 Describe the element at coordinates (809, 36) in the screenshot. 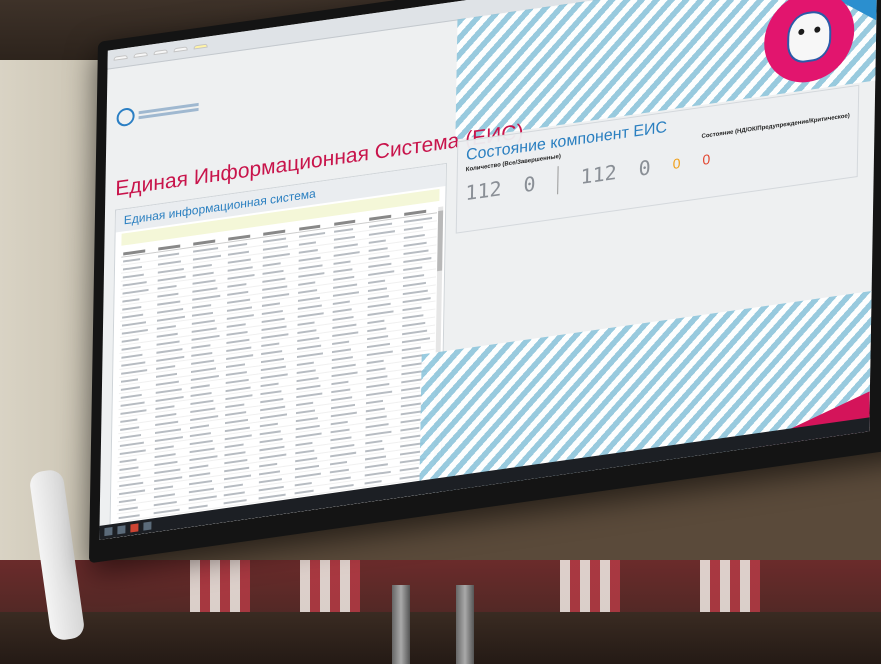

I see `mascot-face` at that location.